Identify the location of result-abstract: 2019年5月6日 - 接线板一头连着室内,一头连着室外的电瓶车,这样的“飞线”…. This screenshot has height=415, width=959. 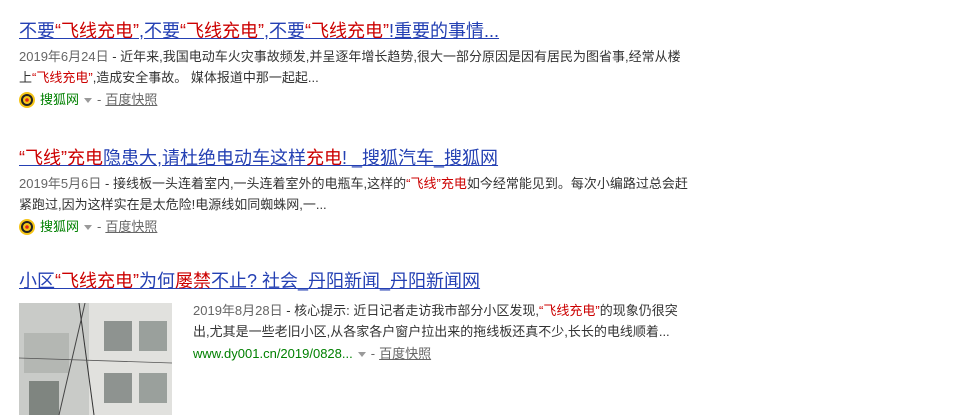
(353, 194).